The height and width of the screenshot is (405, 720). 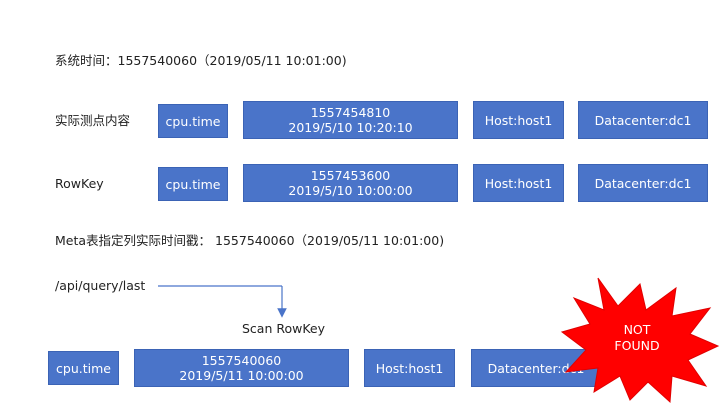 What do you see at coordinates (350, 112) in the screenshot?
I see `timestamp-epoch: 1557454810` at bounding box center [350, 112].